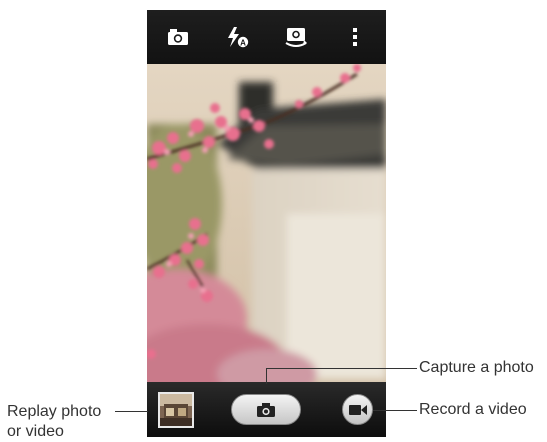  I want to click on switch-camera-icon, so click(296, 37).